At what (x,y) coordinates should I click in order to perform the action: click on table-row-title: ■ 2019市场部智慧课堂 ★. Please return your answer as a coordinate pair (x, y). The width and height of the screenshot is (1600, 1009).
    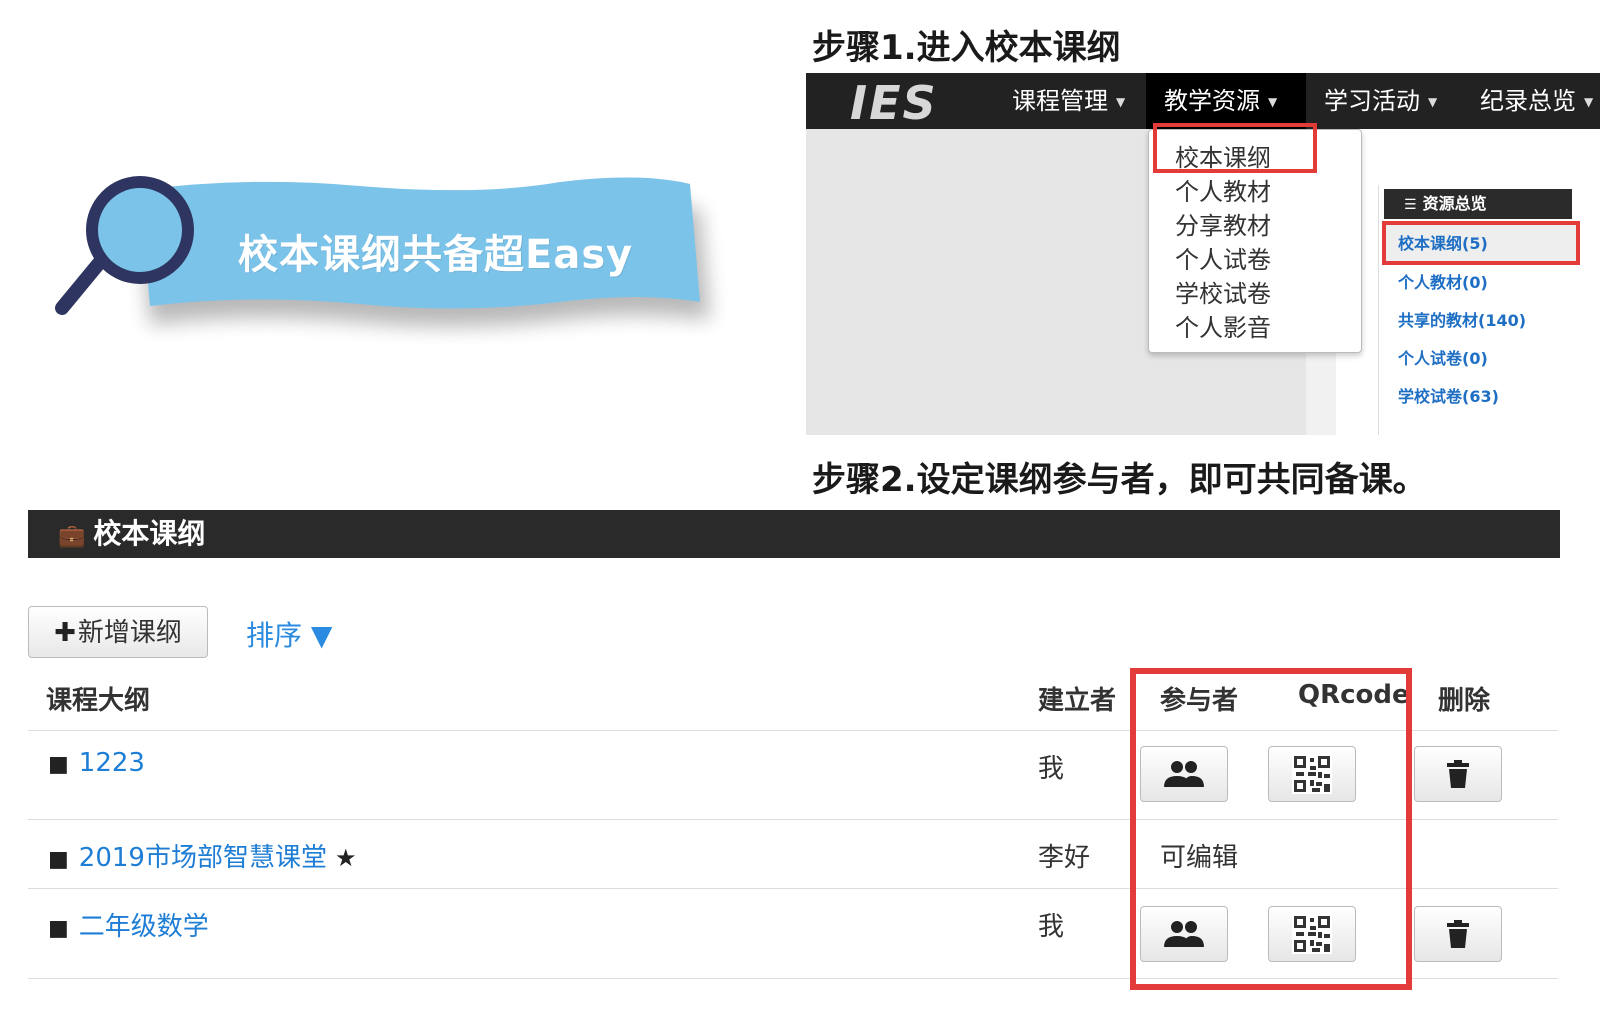
    Looking at the image, I should click on (202, 855).